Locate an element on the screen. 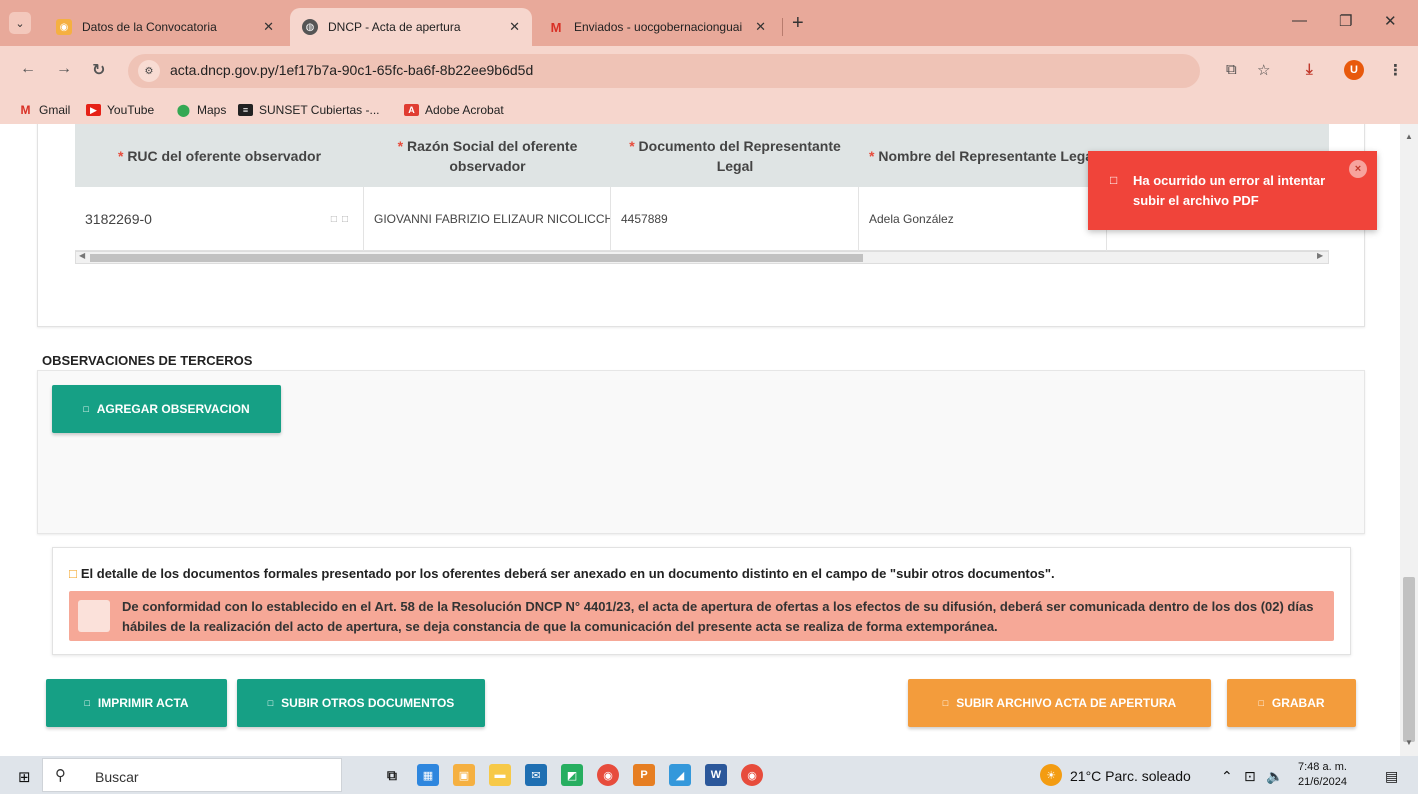 The width and height of the screenshot is (1418, 794). translate-icon: ⧉ is located at coordinates (1231, 69).